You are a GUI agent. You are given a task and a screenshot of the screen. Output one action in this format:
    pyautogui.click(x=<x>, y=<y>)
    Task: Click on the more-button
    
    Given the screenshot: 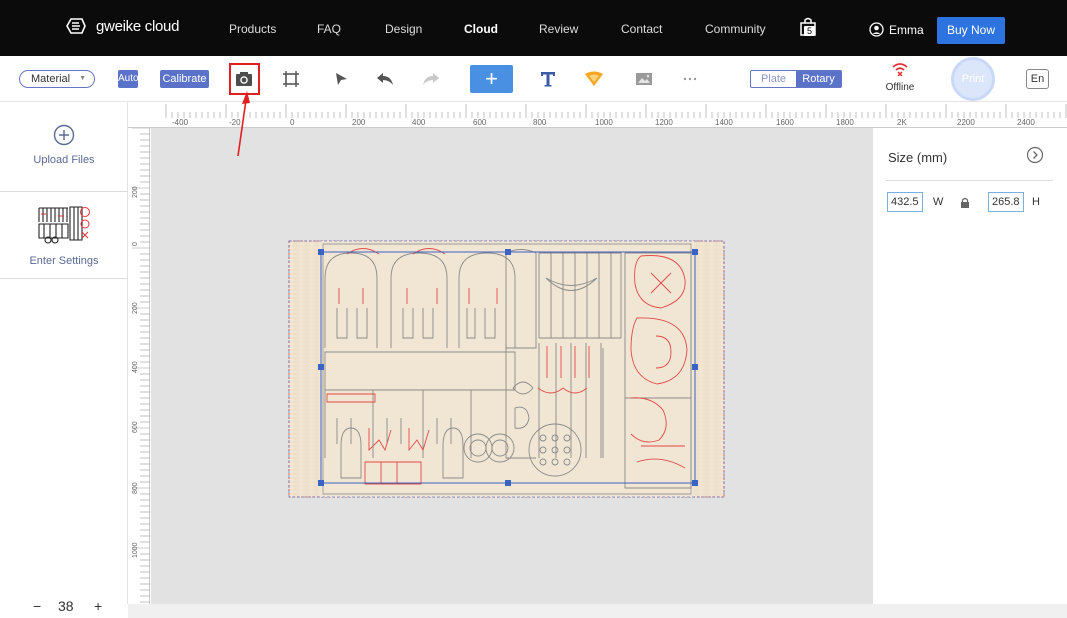 What is the action you would take?
    pyautogui.click(x=690, y=79)
    